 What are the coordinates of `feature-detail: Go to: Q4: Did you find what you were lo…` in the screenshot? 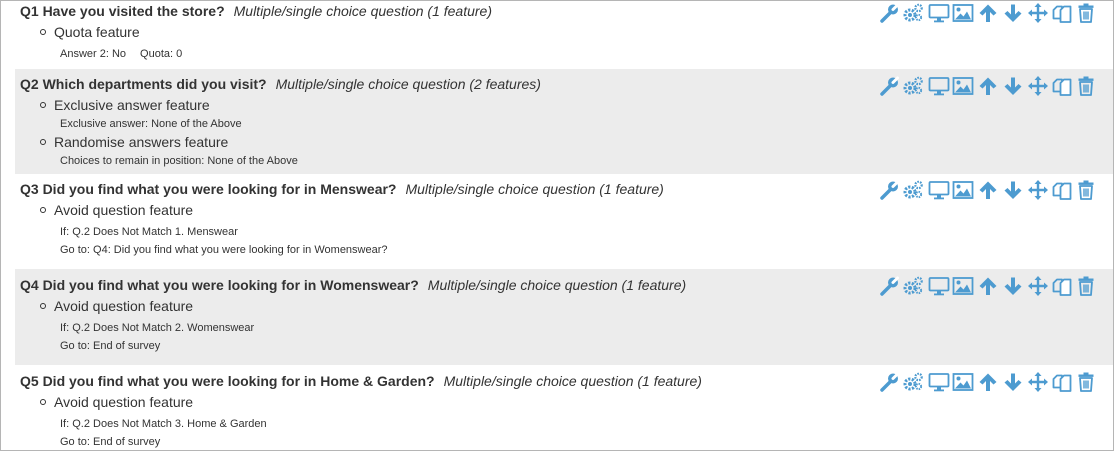 It's located at (224, 250).